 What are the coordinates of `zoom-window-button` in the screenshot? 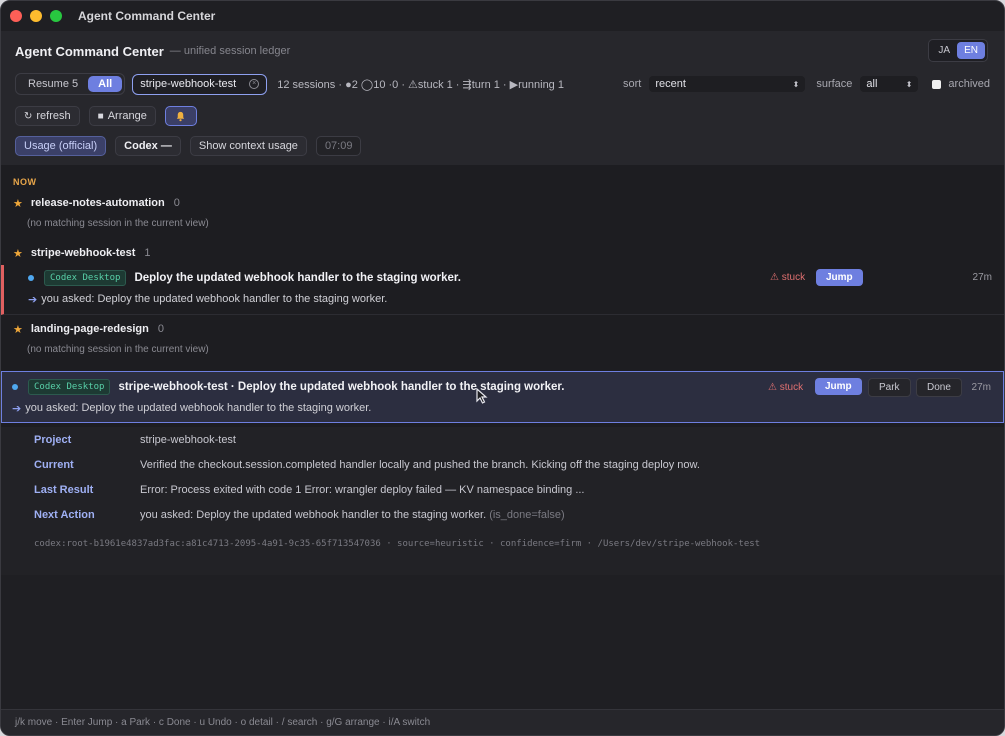 It's located at (56, 16).